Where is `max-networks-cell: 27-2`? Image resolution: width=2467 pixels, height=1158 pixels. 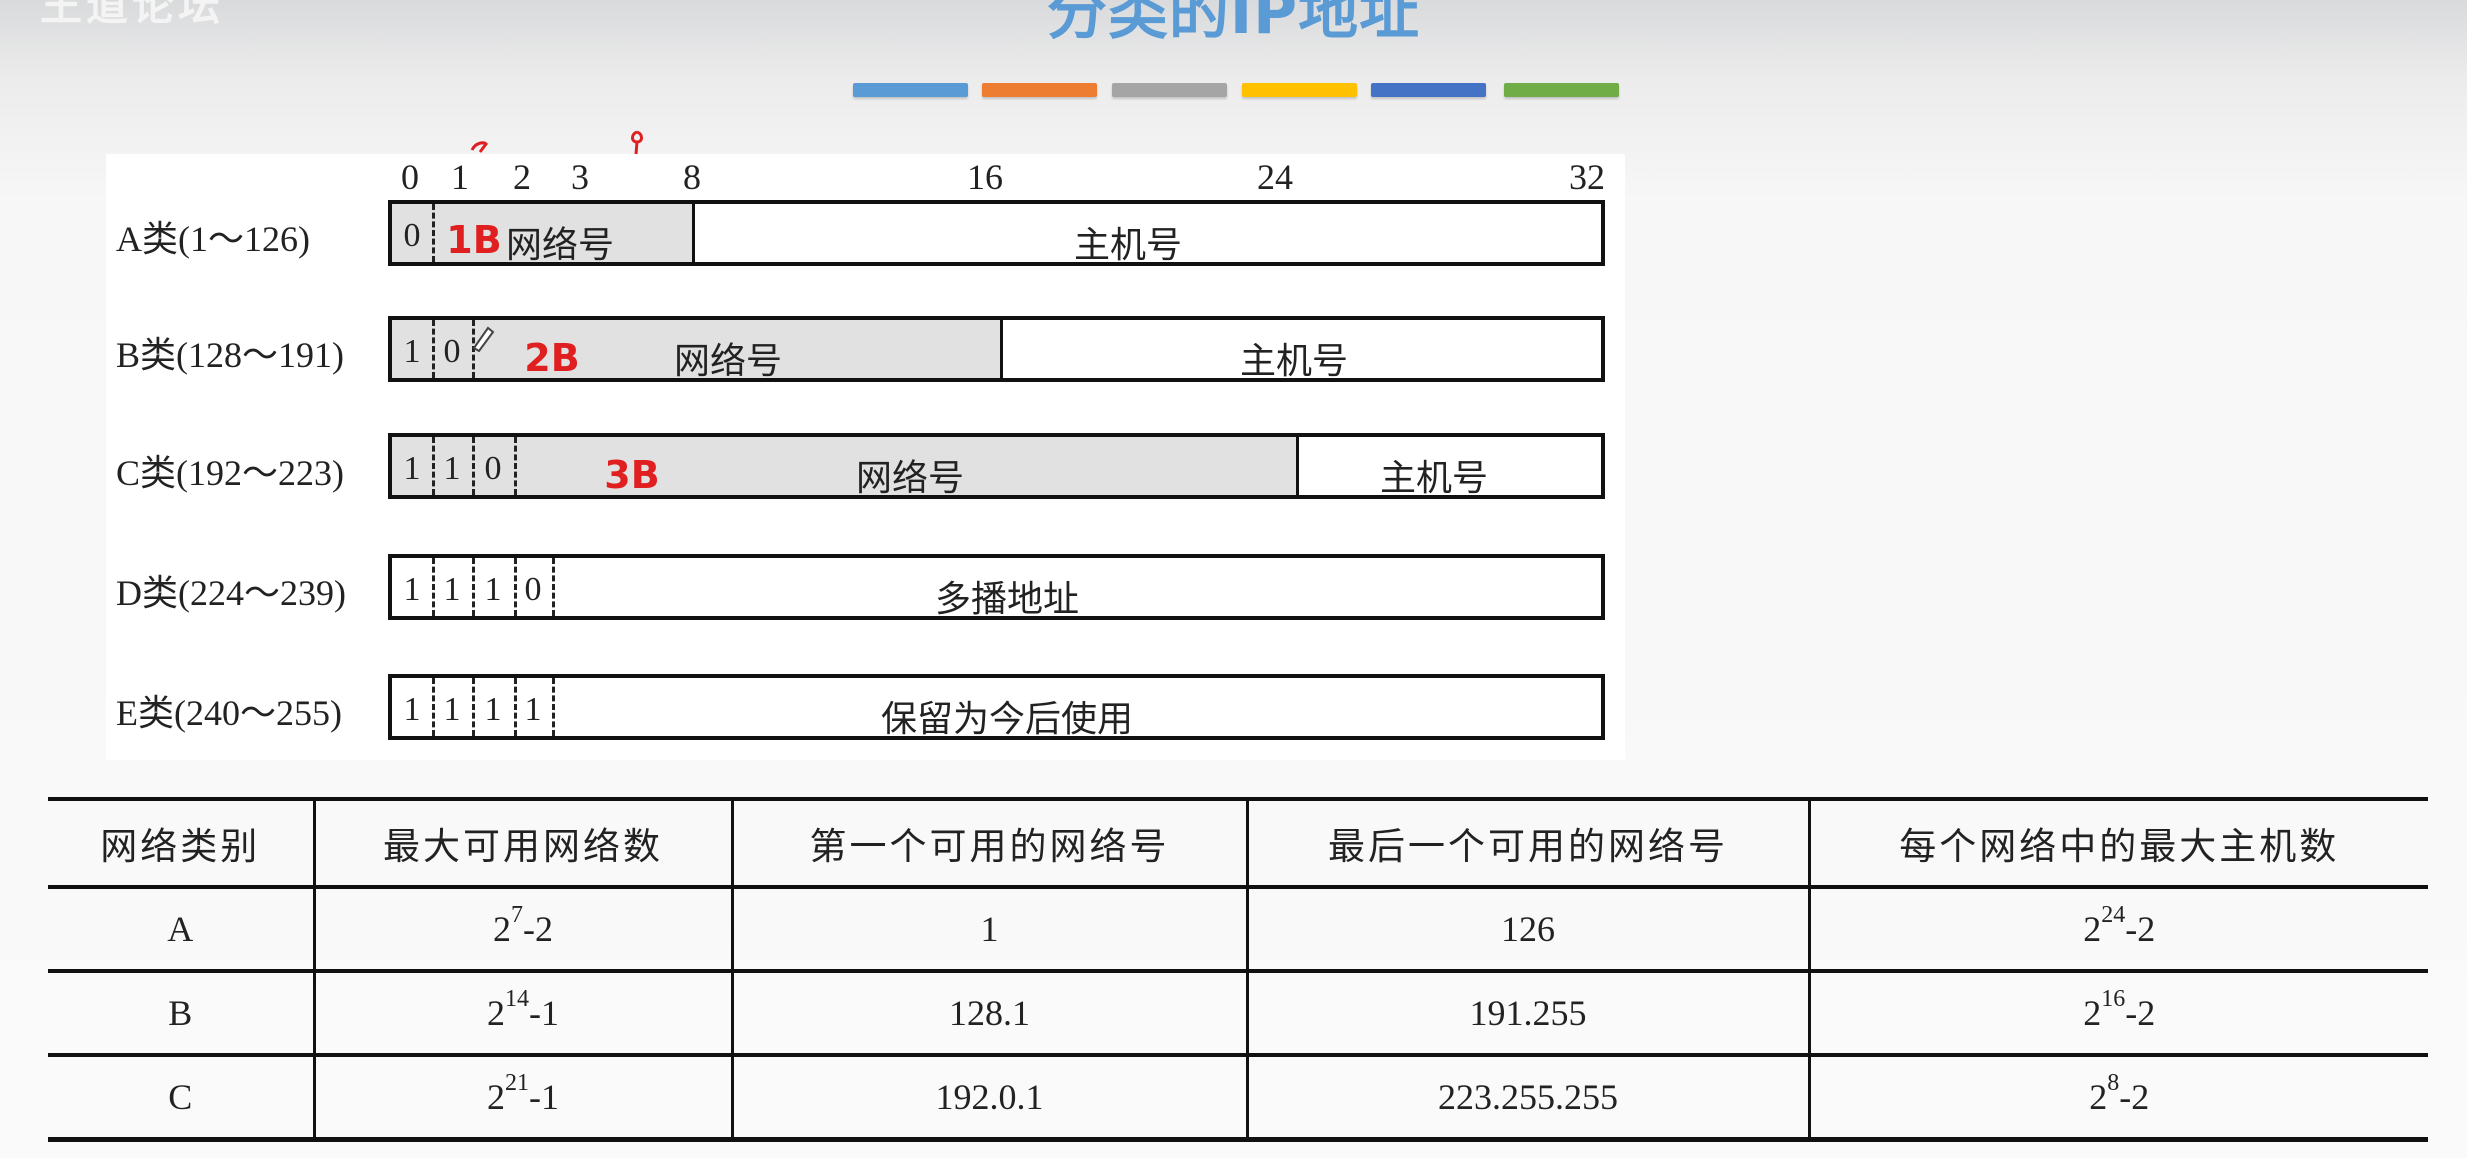
max-networks-cell: 27-2 is located at coordinates (523, 929).